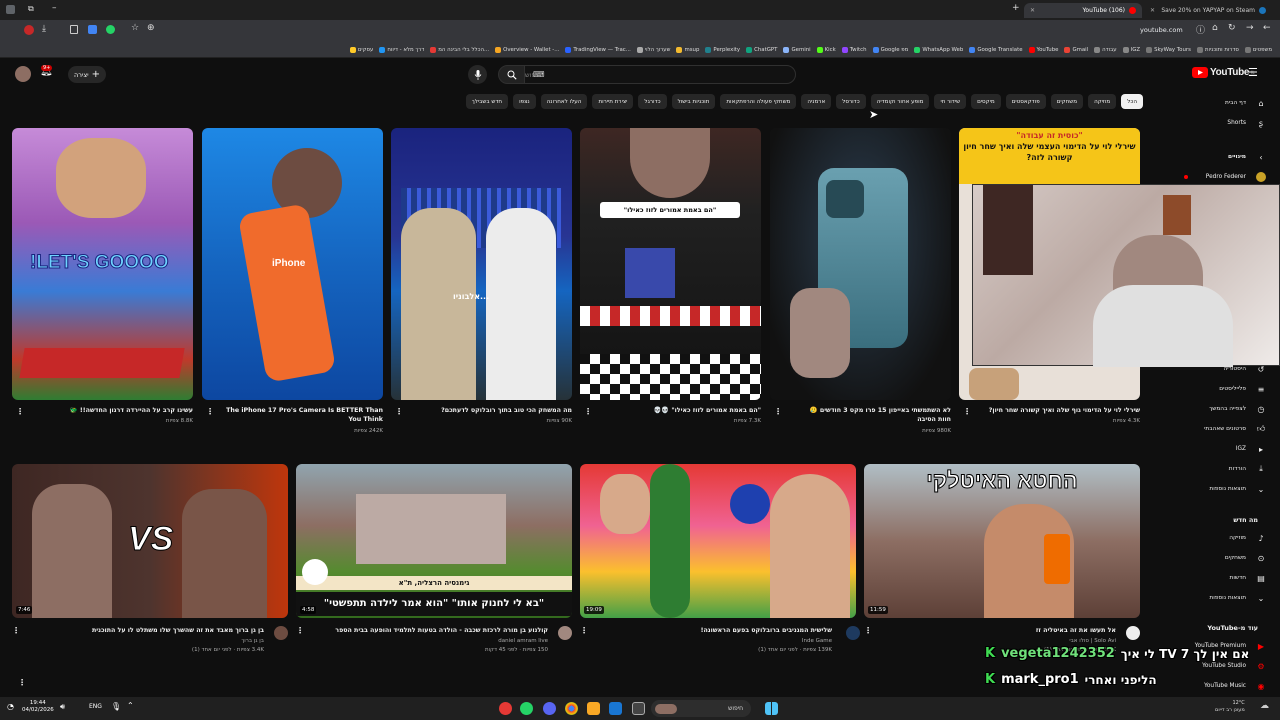 The width and height of the screenshot is (1280, 720). What do you see at coordinates (722, 49) in the screenshot?
I see `bookmark-item: Perplexity` at bounding box center [722, 49].